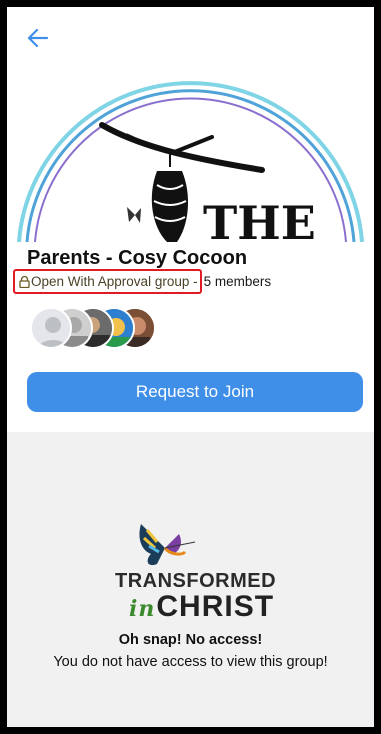 Image resolution: width=381 pixels, height=734 pixels. Describe the element at coordinates (51, 328) in the screenshot. I see `default-avatar` at that location.